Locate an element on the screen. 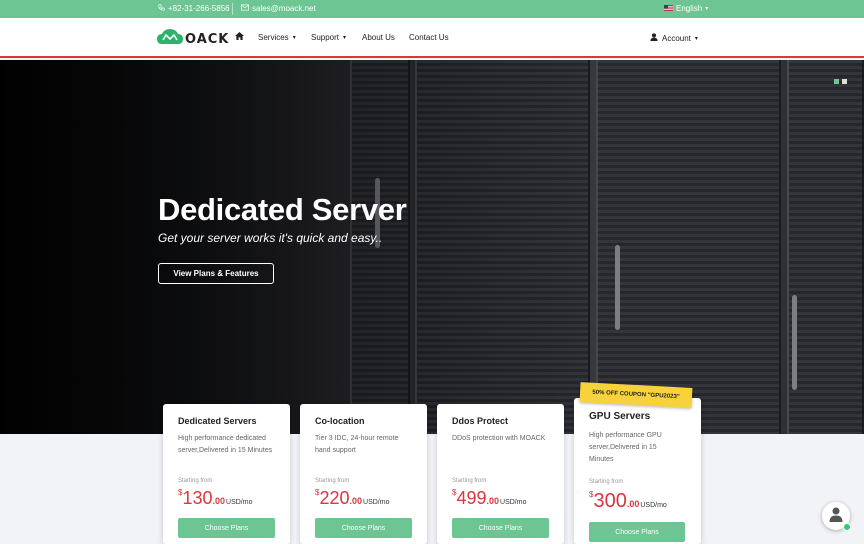  plan-desc-line: server,Delivered in 15 Minutes is located at coordinates (225, 450).